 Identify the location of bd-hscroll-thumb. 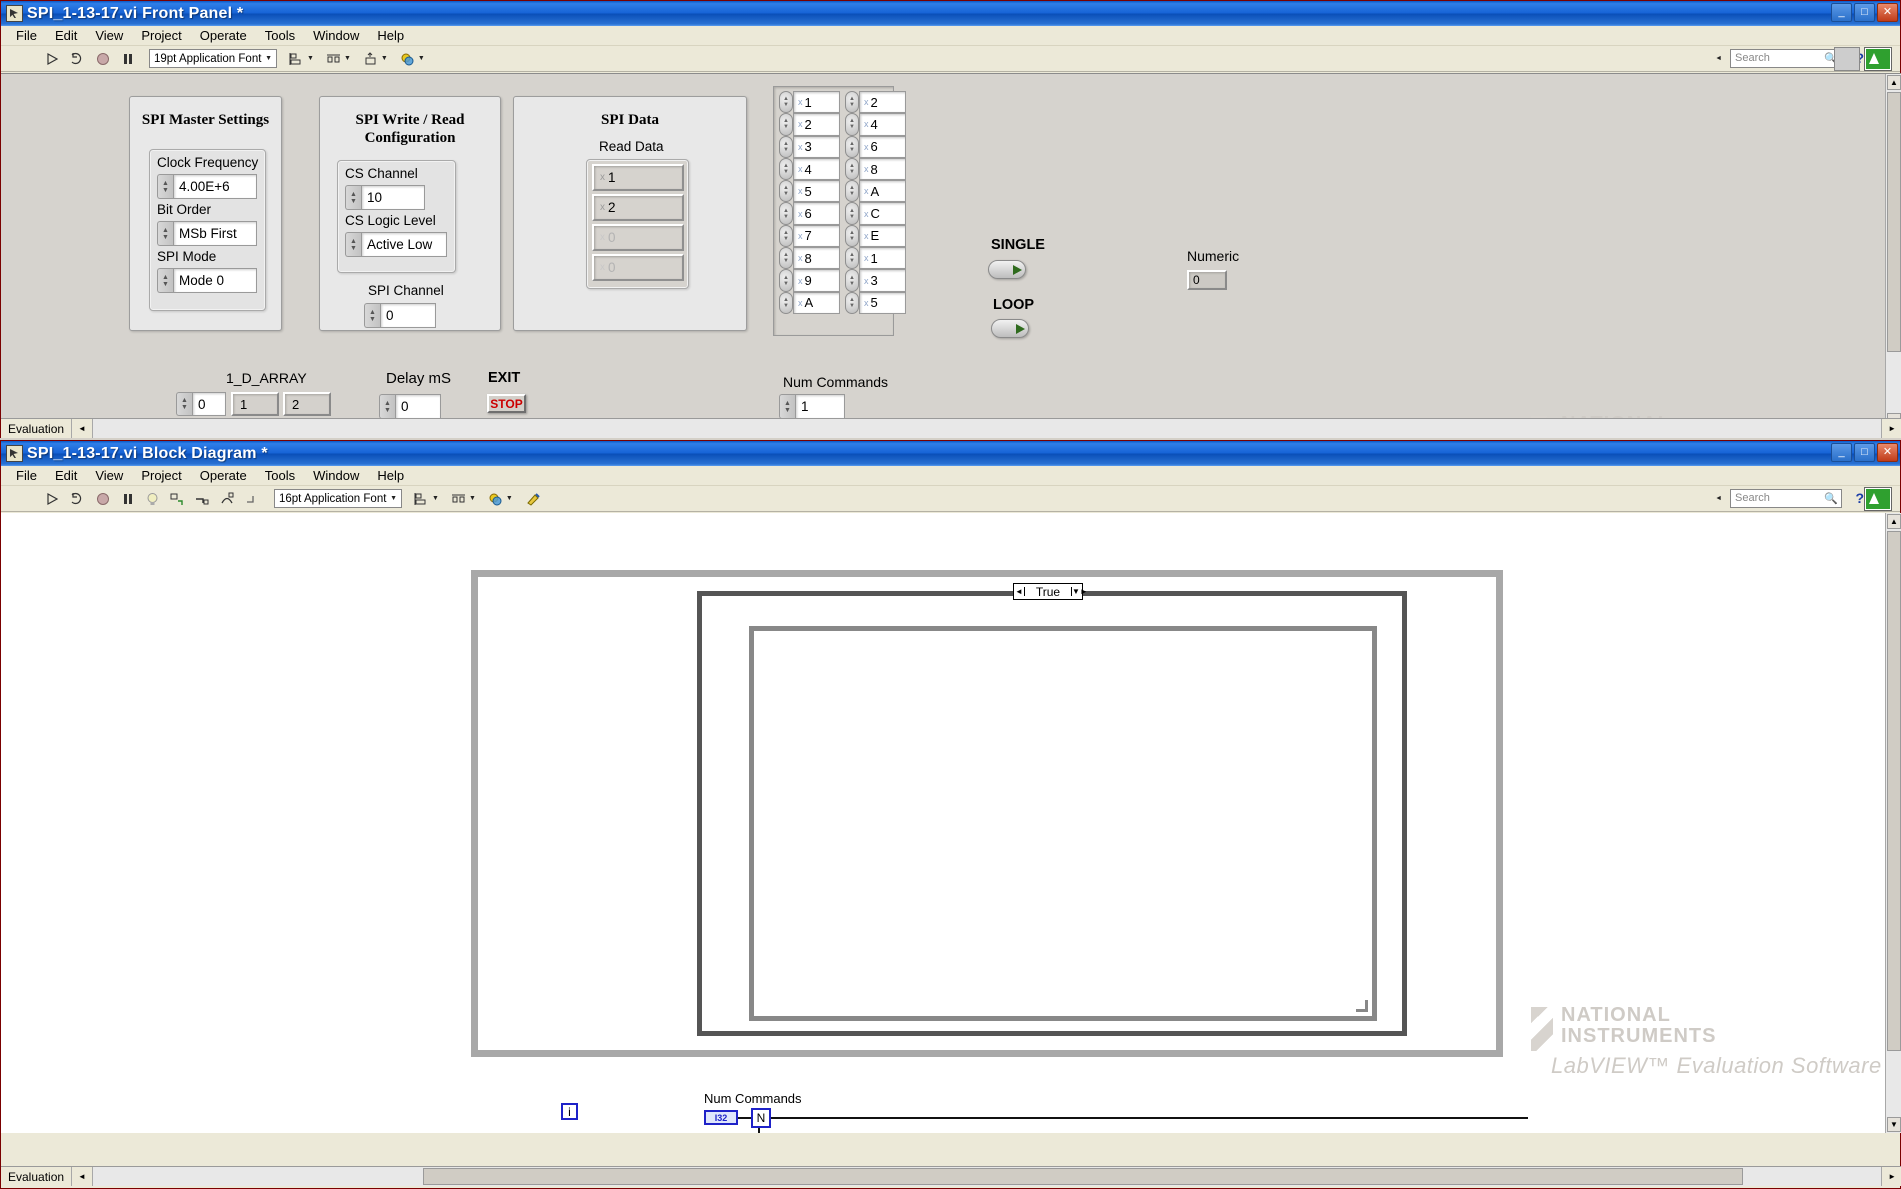
(1082, 1176).